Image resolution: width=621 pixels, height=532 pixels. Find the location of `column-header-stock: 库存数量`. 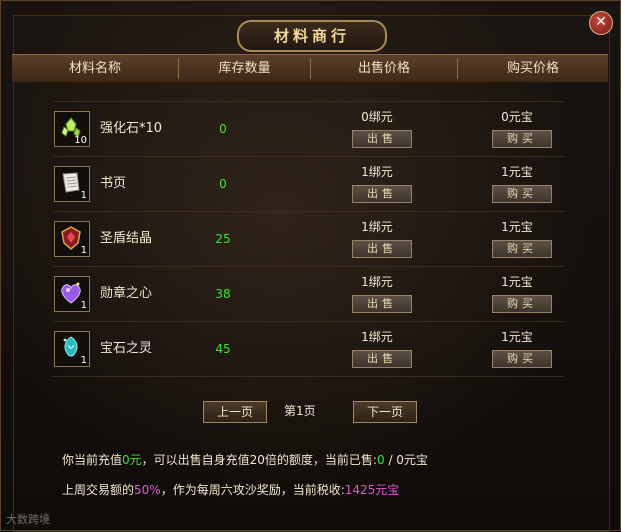

column-header-stock: 库存数量 is located at coordinates (244, 68).